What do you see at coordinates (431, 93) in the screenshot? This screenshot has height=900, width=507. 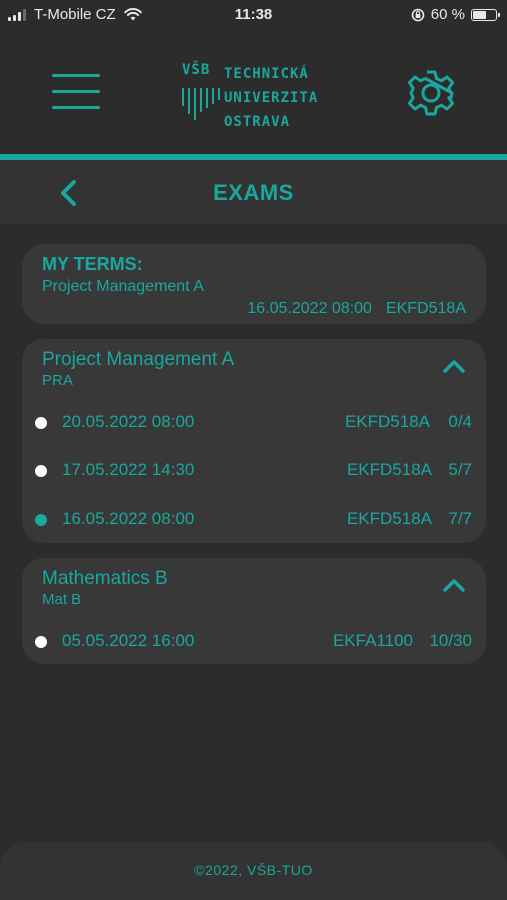 I see `gear-icon` at bounding box center [431, 93].